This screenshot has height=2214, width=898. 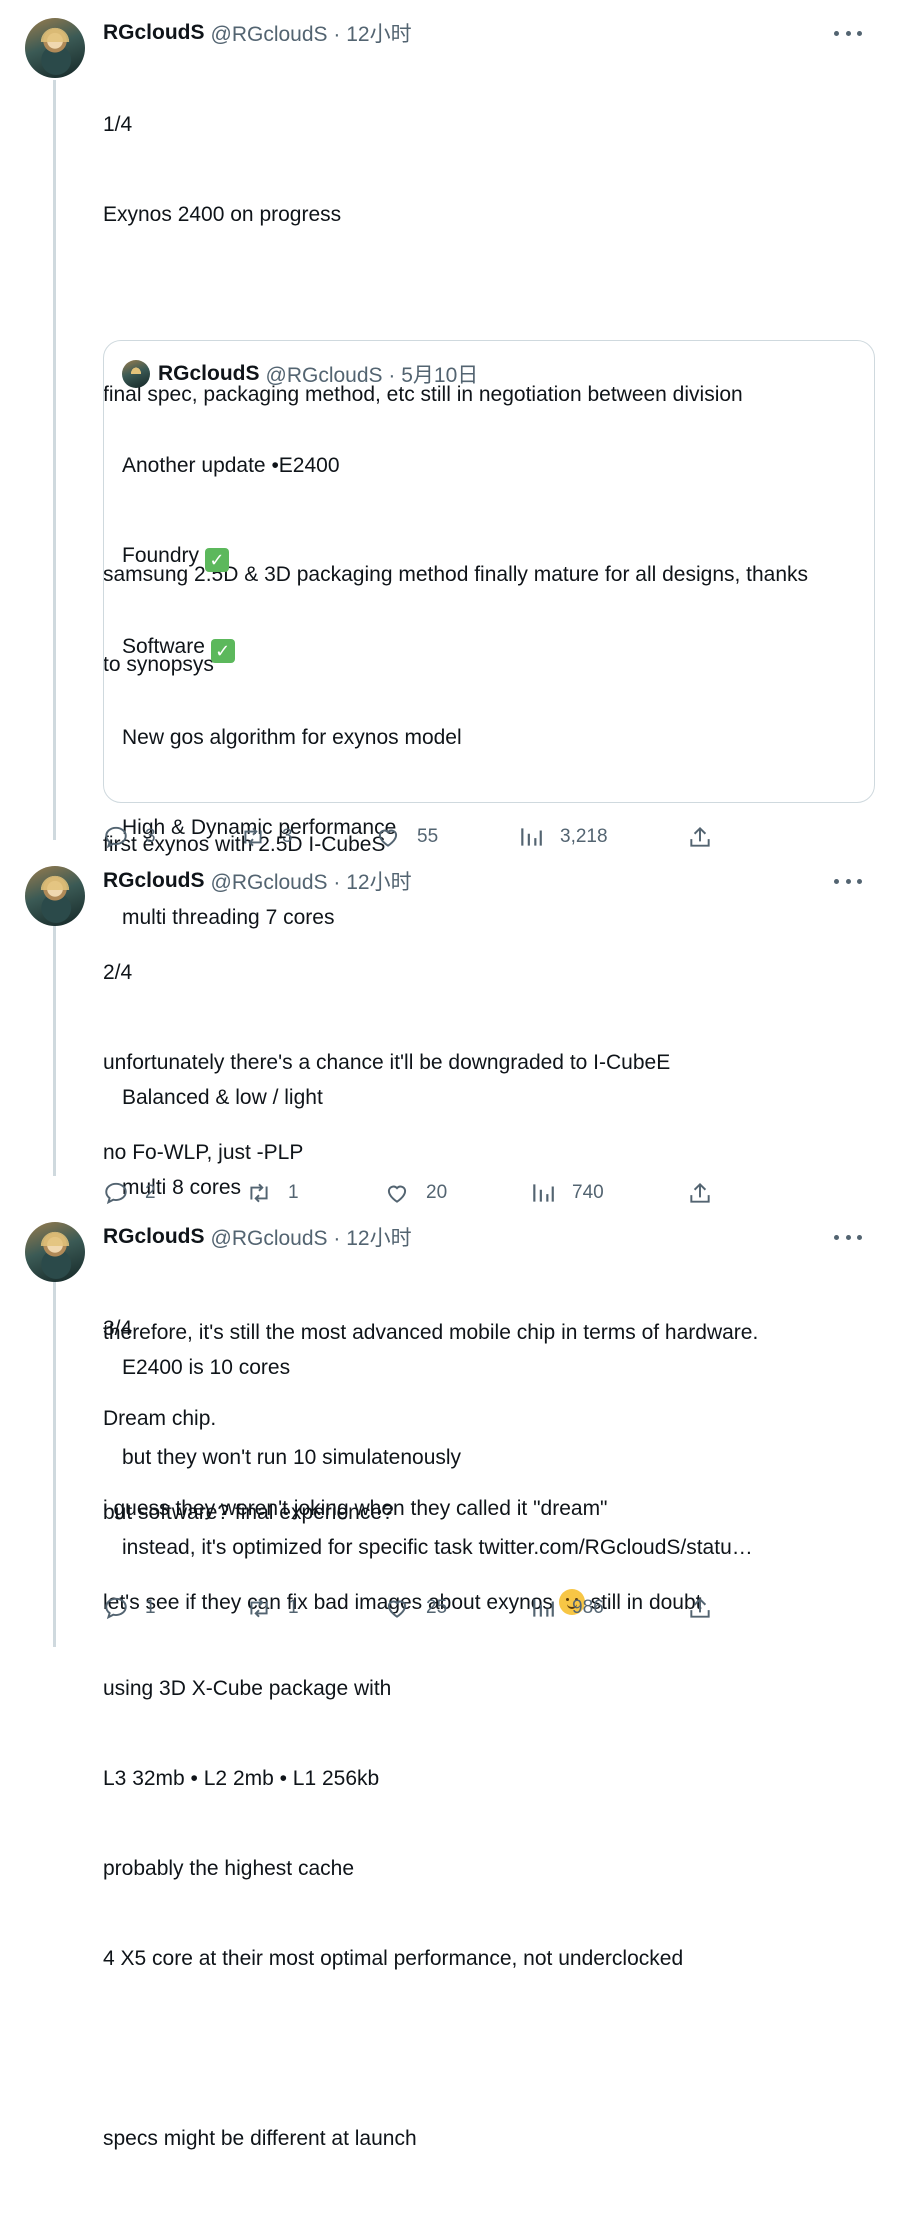 I want to click on quoted-header: RGcloudS @RGcloudS · 5月10日, so click(x=300, y=374).